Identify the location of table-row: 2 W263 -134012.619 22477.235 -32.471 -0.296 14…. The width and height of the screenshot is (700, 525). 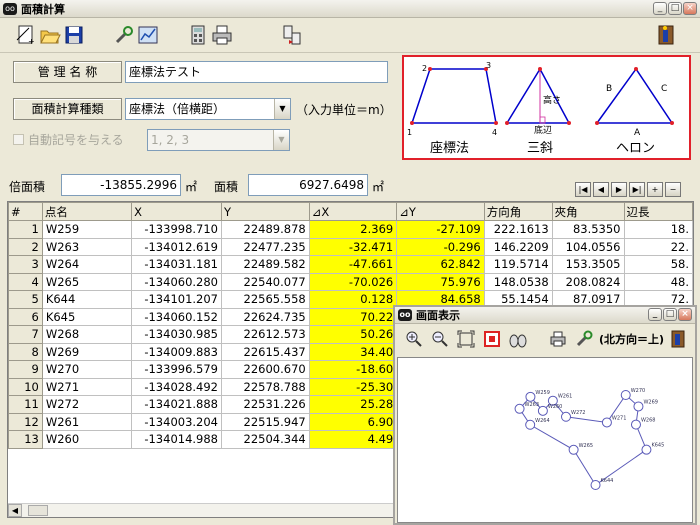
(350, 246).